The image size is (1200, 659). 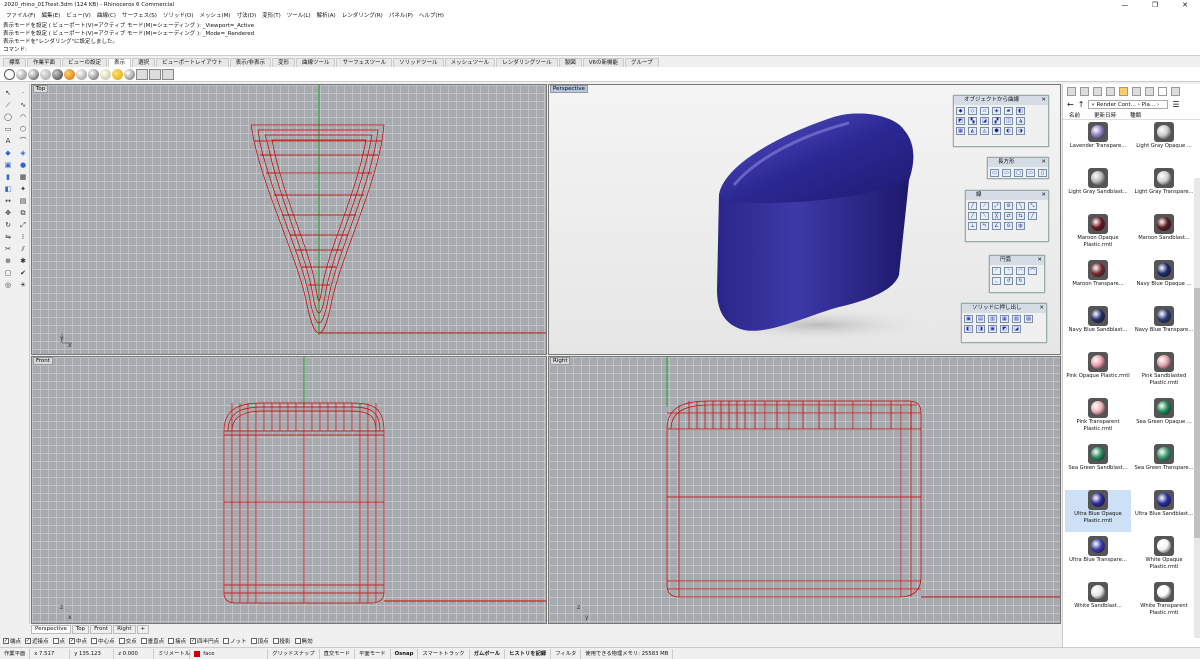 What do you see at coordinates (235, 641) in the screenshot?
I see `osnap-option: ノット` at bounding box center [235, 641].